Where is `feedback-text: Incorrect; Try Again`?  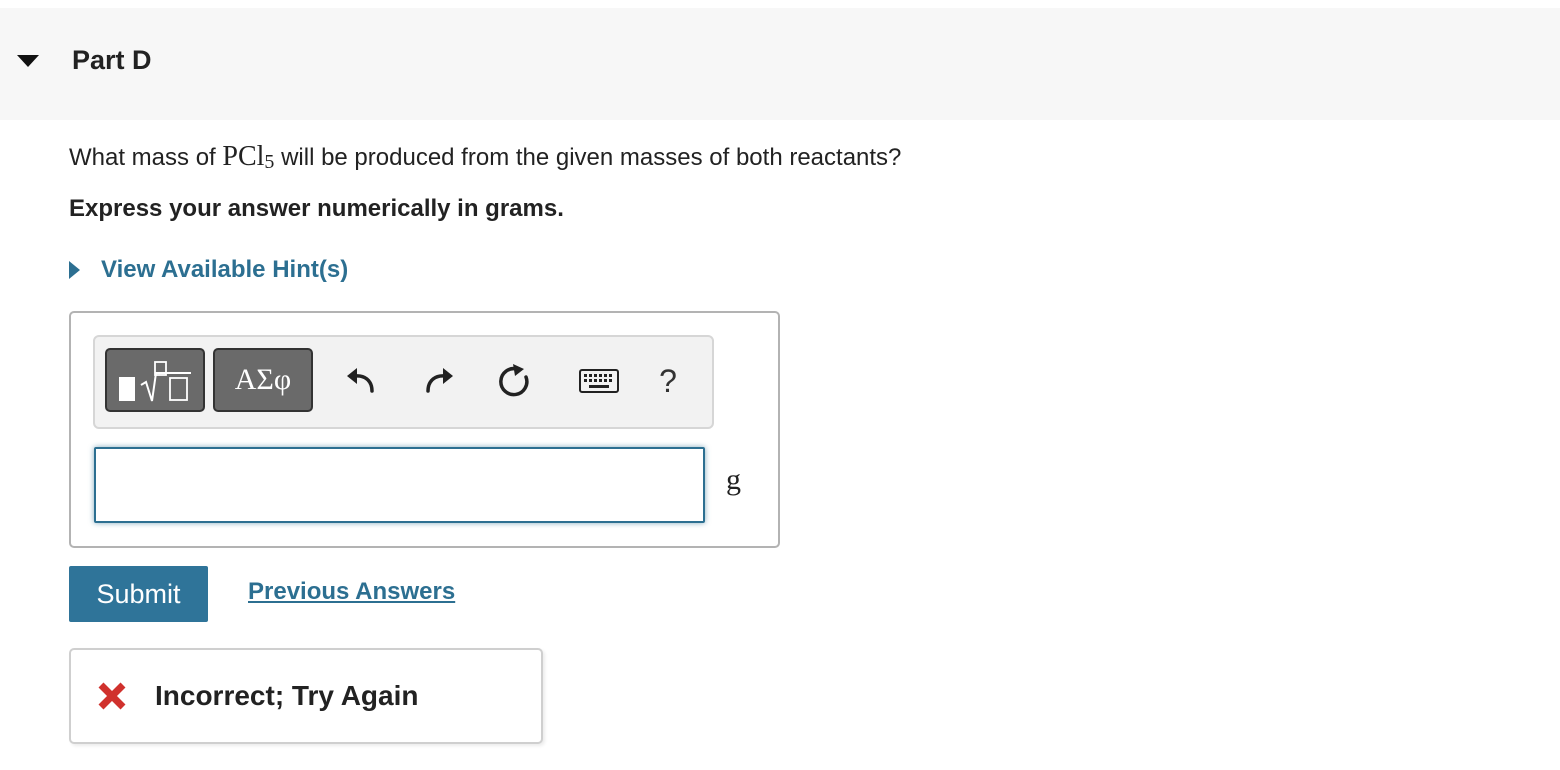 feedback-text: Incorrect; Try Again is located at coordinates (287, 695).